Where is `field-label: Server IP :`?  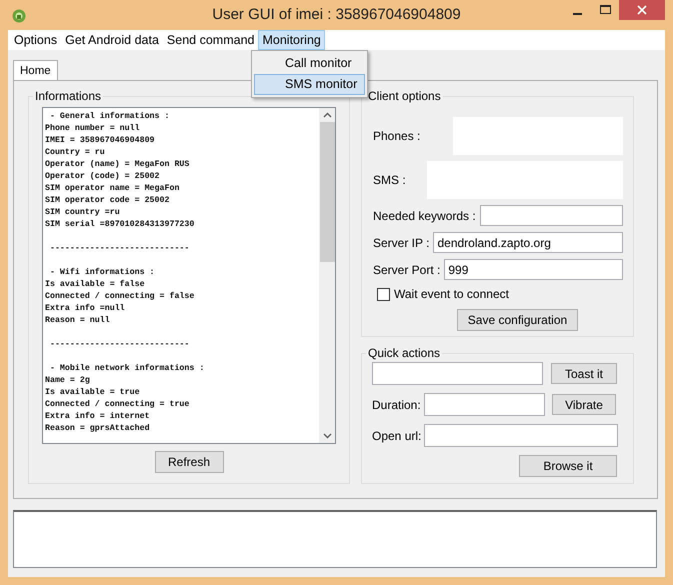
field-label: Server IP : is located at coordinates (401, 243).